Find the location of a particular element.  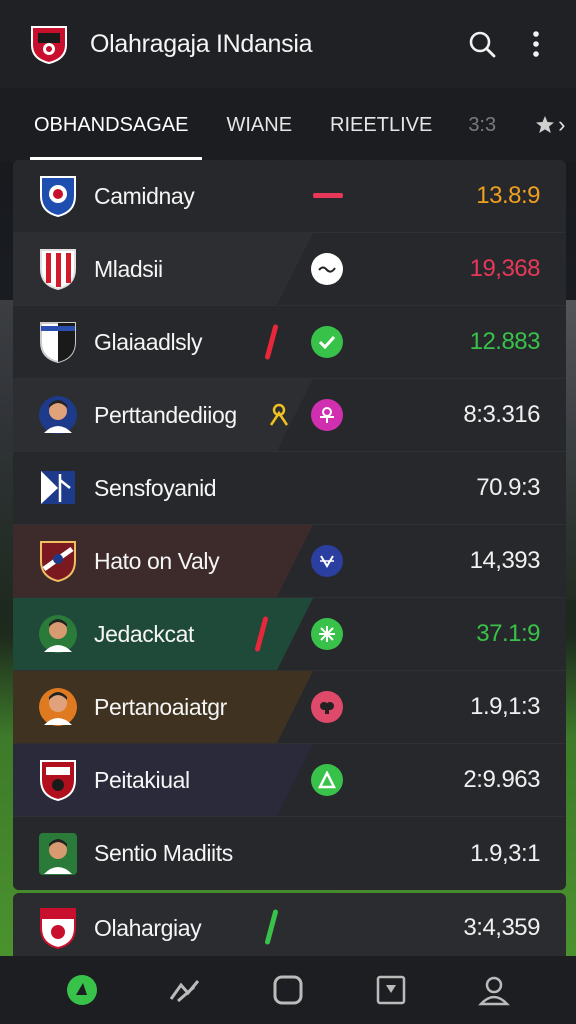

team-name: Glaiaadlsly is located at coordinates (148, 341).